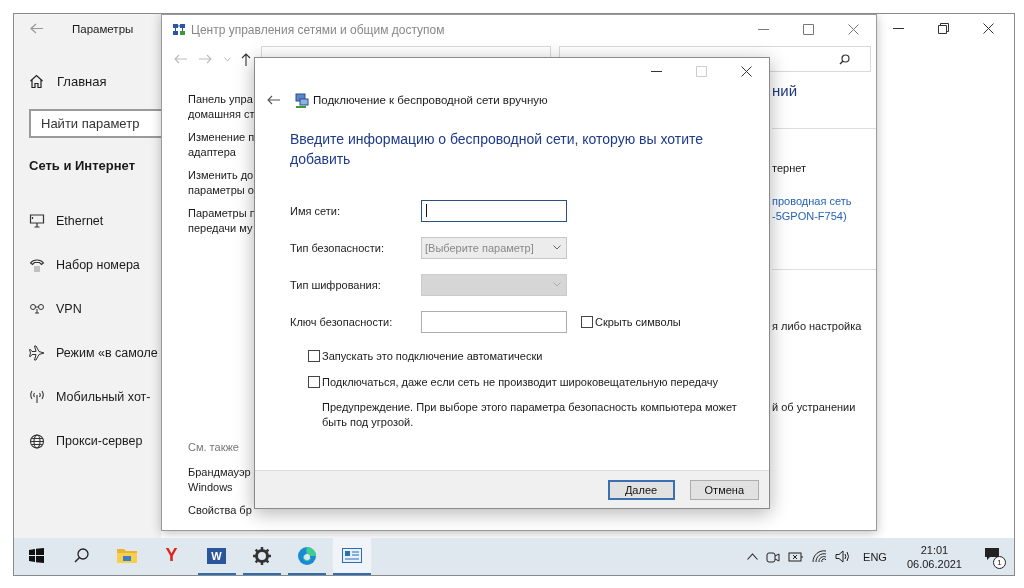 The image size is (1024, 588). What do you see at coordinates (943, 28) in the screenshot?
I see `restore-icon` at bounding box center [943, 28].